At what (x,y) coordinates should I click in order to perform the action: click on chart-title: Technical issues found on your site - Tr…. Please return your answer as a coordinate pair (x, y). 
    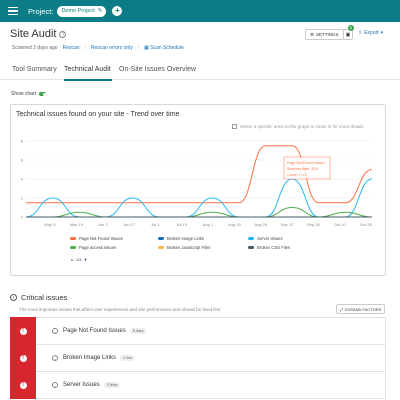
    Looking at the image, I should click on (98, 114).